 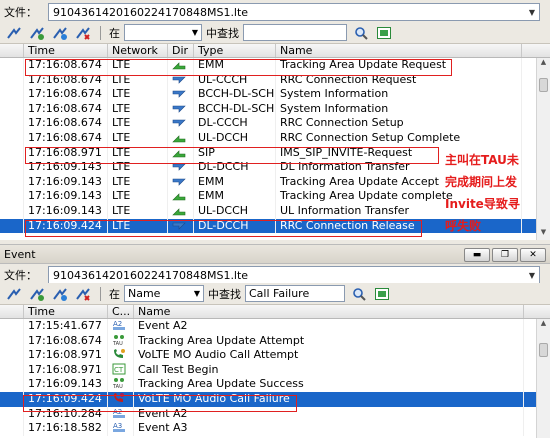 I want to click on cell-name: Event A3, so click(x=329, y=428).